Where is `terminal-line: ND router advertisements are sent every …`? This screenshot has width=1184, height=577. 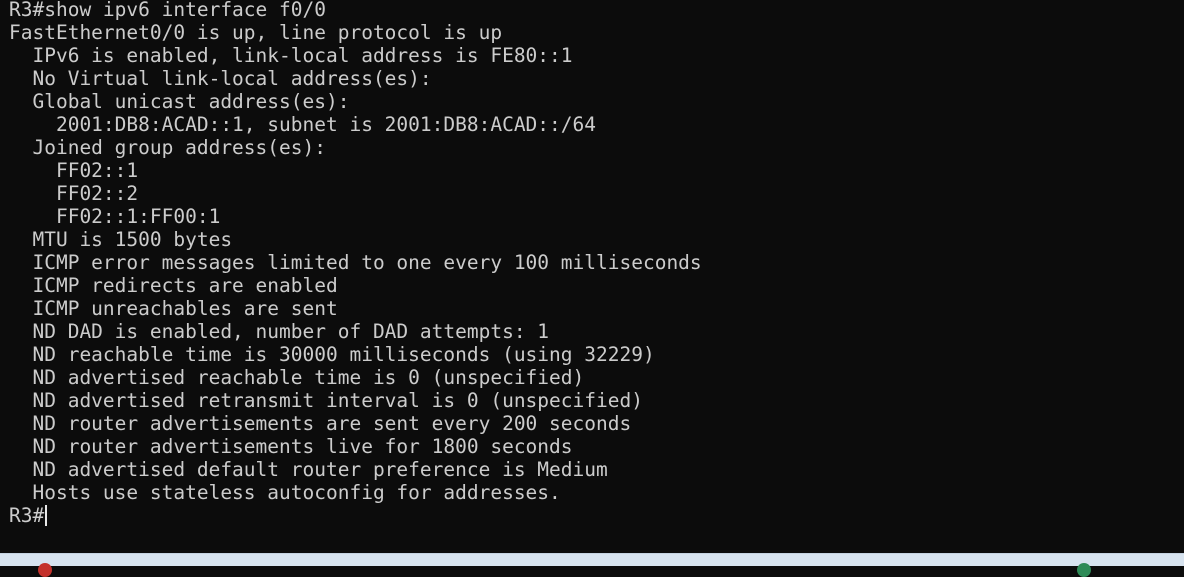
terminal-line: ND router advertisements are sent every … is located at coordinates (320, 423).